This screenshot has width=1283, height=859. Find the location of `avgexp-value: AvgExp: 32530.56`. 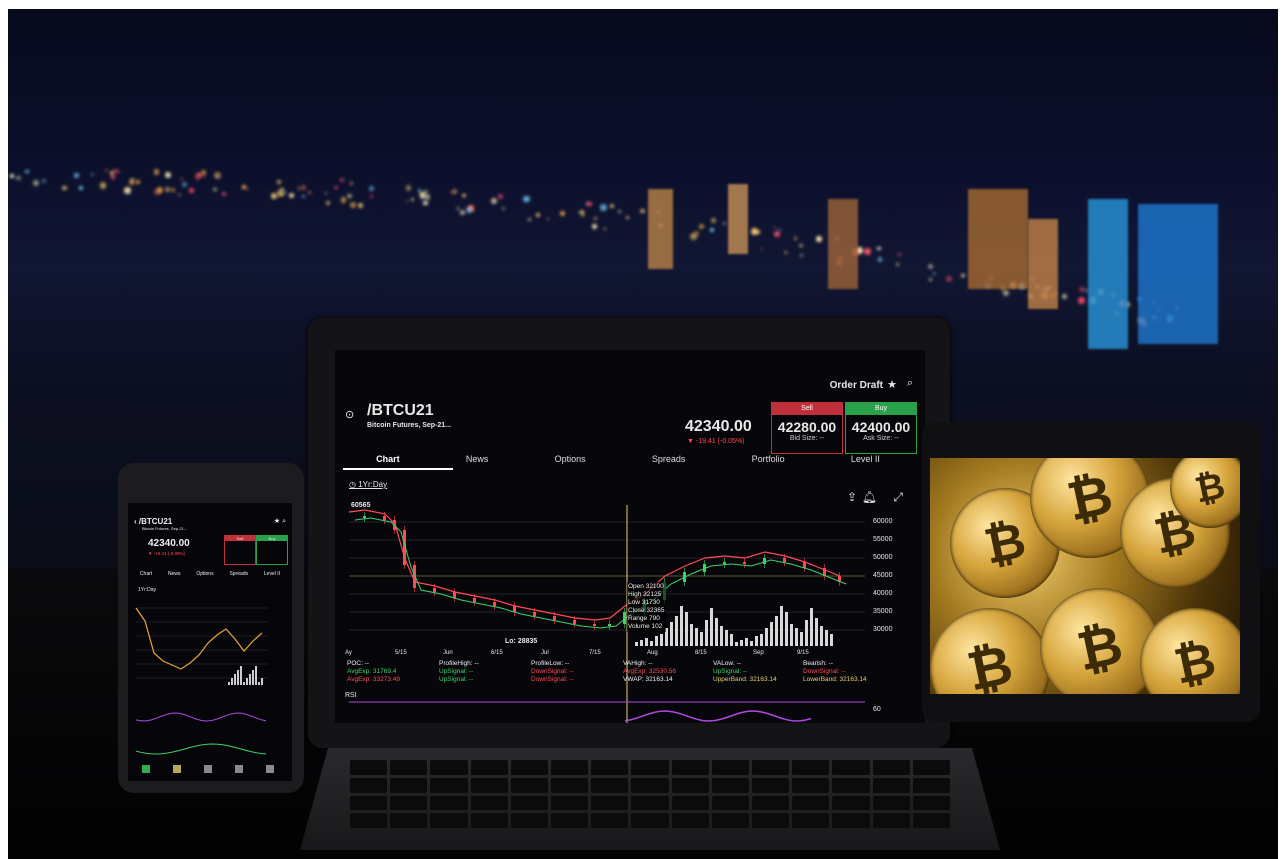

avgexp-value: AvgExp: 32530.56 is located at coordinates (650, 671).